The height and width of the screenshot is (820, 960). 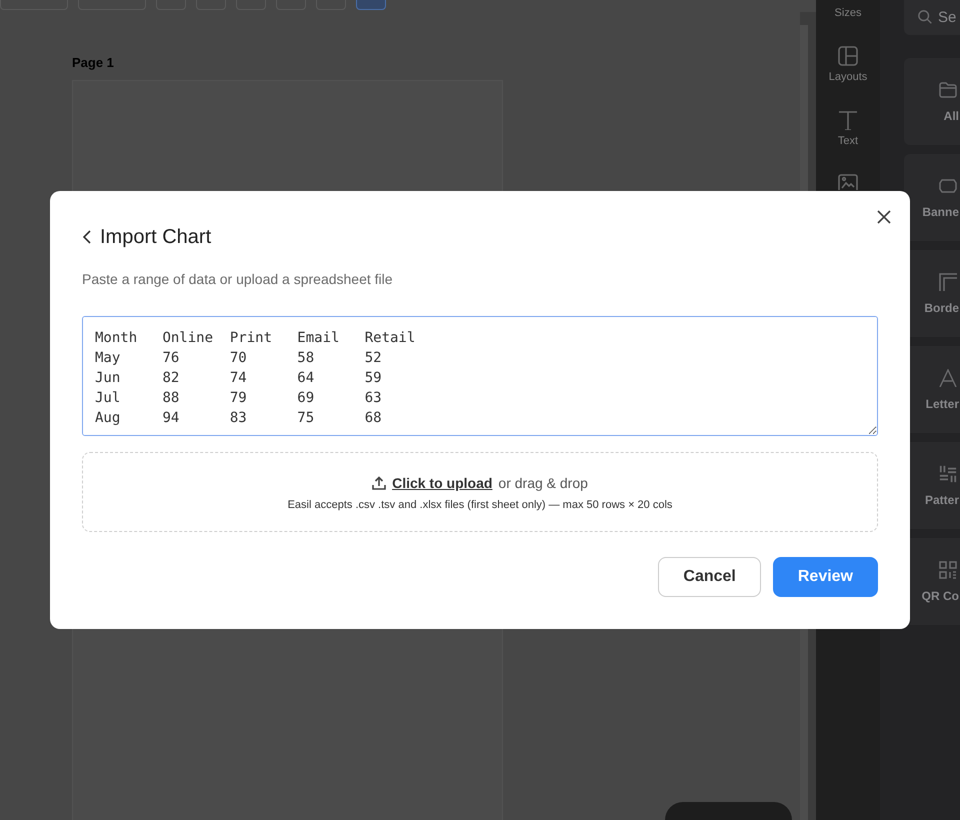 I want to click on search-field: Se, so click(x=932, y=17).